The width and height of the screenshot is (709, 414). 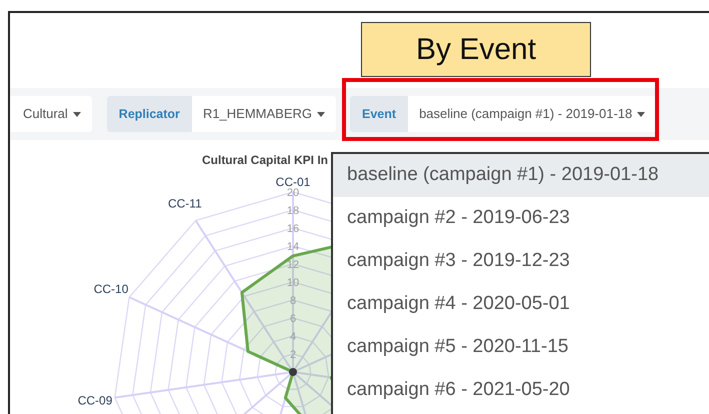 What do you see at coordinates (476, 49) in the screenshot?
I see `callout-label: By Event` at bounding box center [476, 49].